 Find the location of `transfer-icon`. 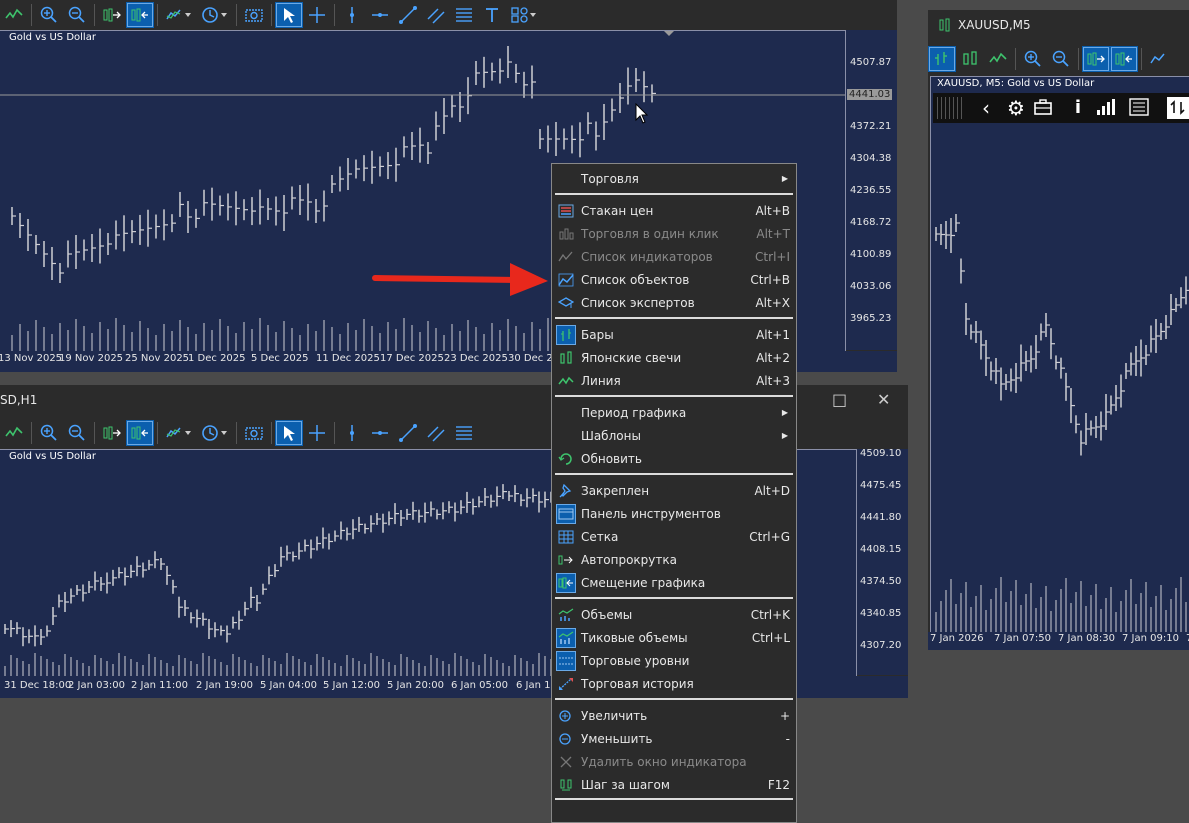

transfer-icon is located at coordinates (1178, 108).